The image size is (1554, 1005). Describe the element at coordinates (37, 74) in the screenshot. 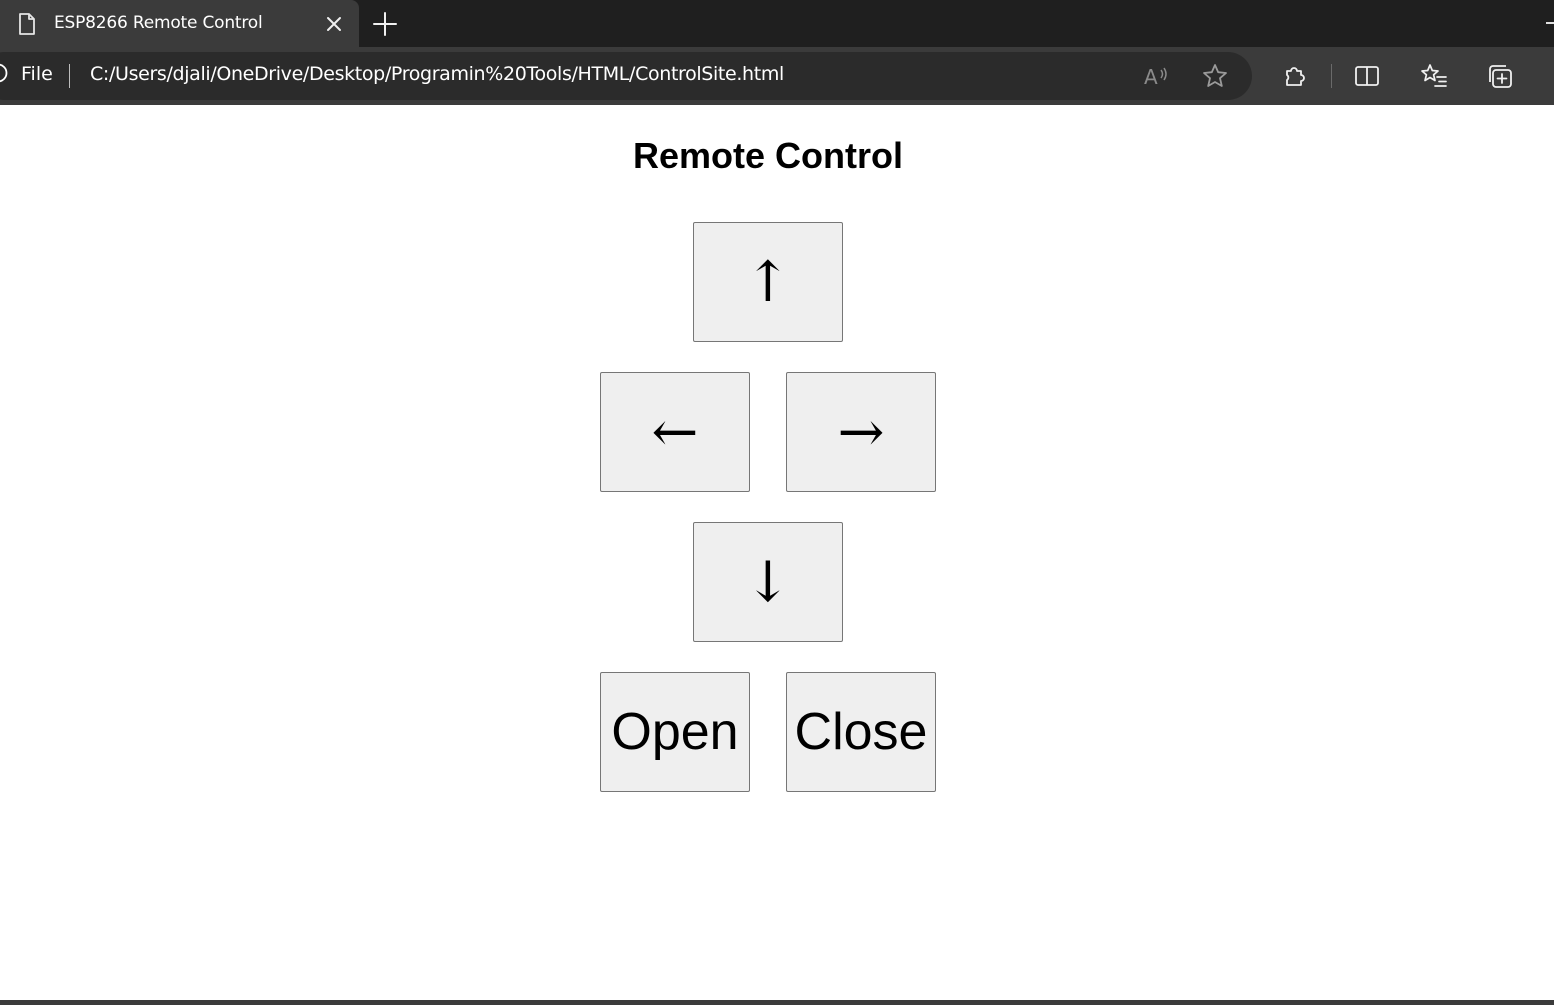

I see `file-scheme-label: File` at that location.